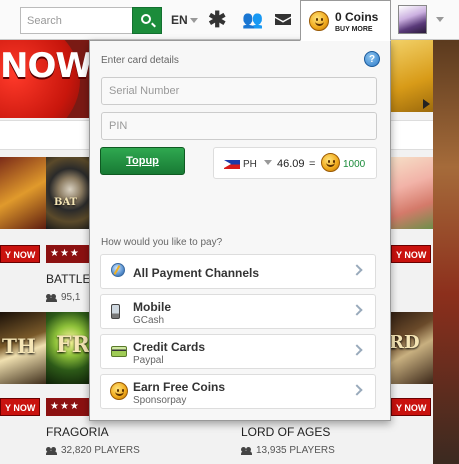  I want to click on game-players: 95,1, so click(63, 297).